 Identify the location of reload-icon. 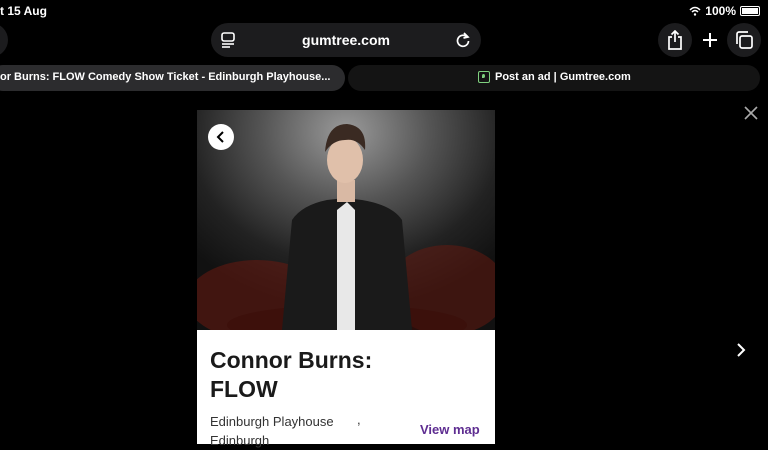
(463, 40).